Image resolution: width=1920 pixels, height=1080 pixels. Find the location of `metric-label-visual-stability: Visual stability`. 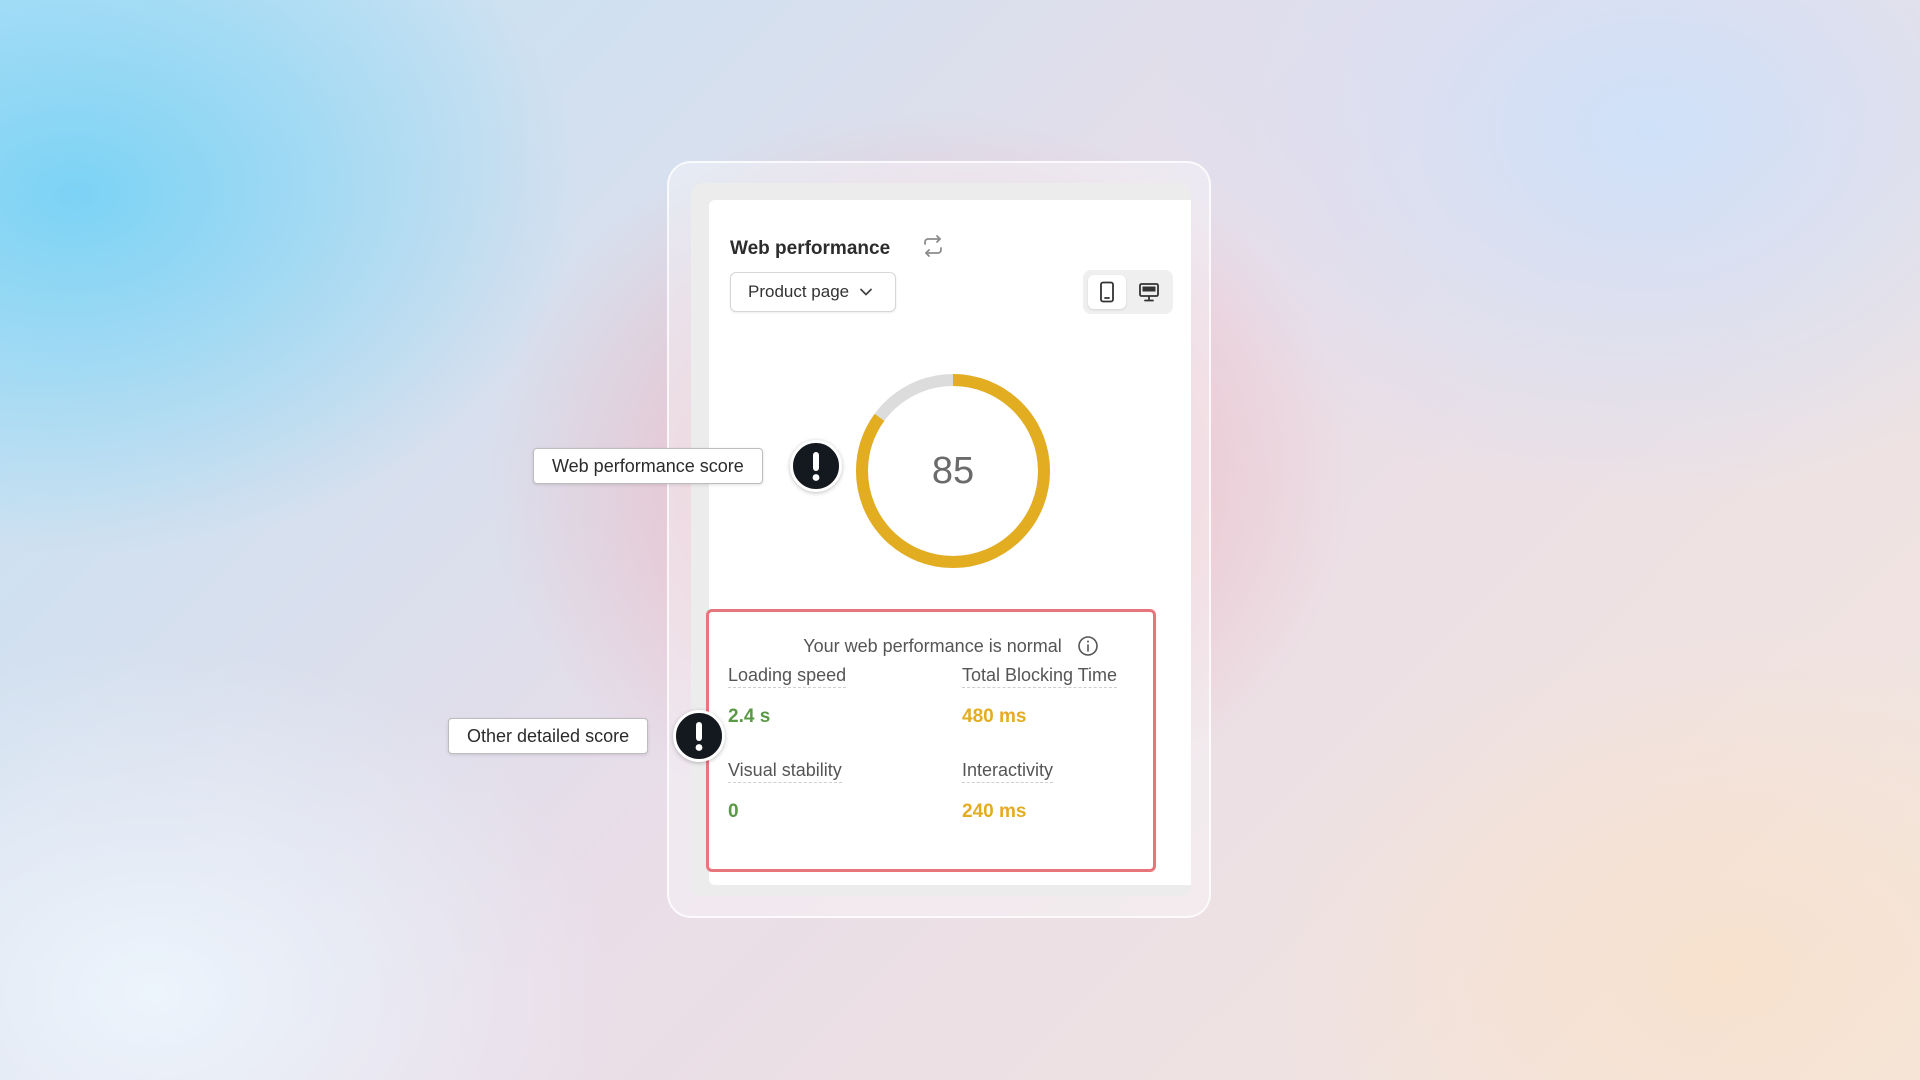

metric-label-visual-stability: Visual stability is located at coordinates (785, 771).